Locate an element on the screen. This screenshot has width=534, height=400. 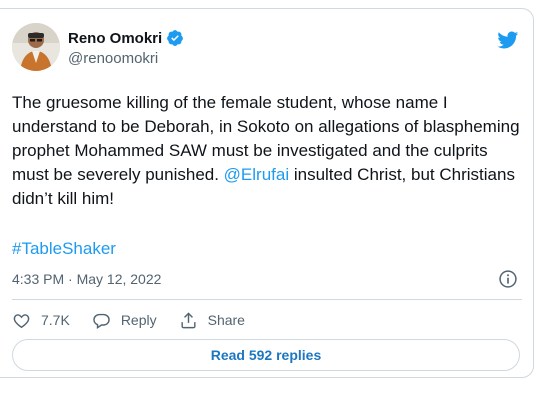
like-count: 7.7K is located at coordinates (55, 320).